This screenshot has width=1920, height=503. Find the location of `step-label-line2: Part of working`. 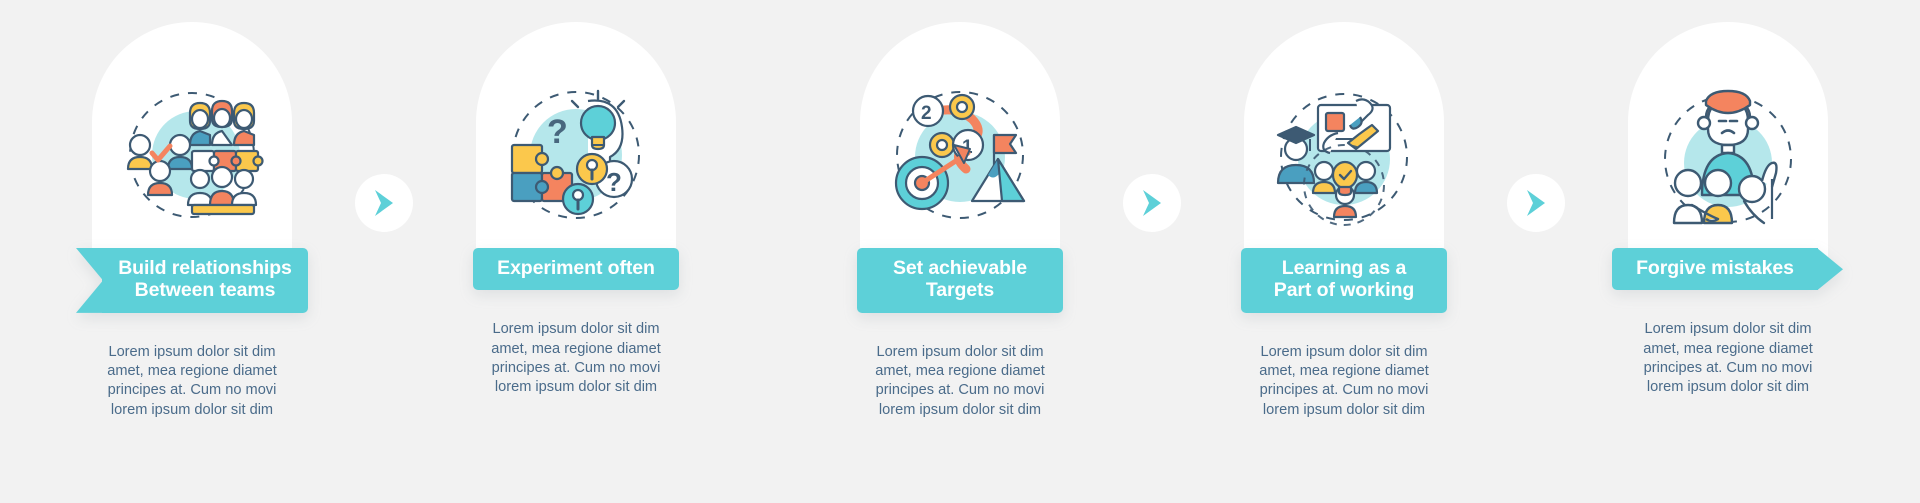

step-label-line2: Part of working is located at coordinates (1344, 290).